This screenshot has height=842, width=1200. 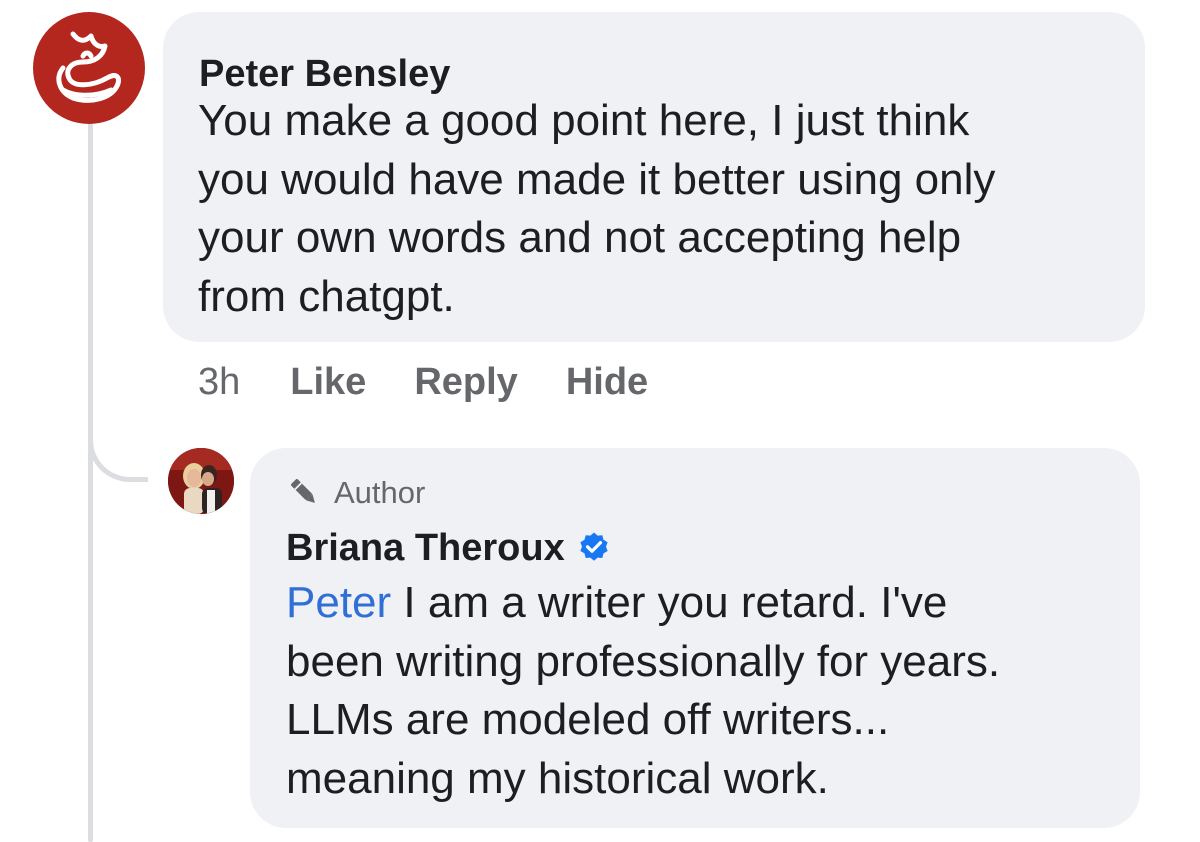 I want to click on profile-photo-icon, so click(x=201, y=481).